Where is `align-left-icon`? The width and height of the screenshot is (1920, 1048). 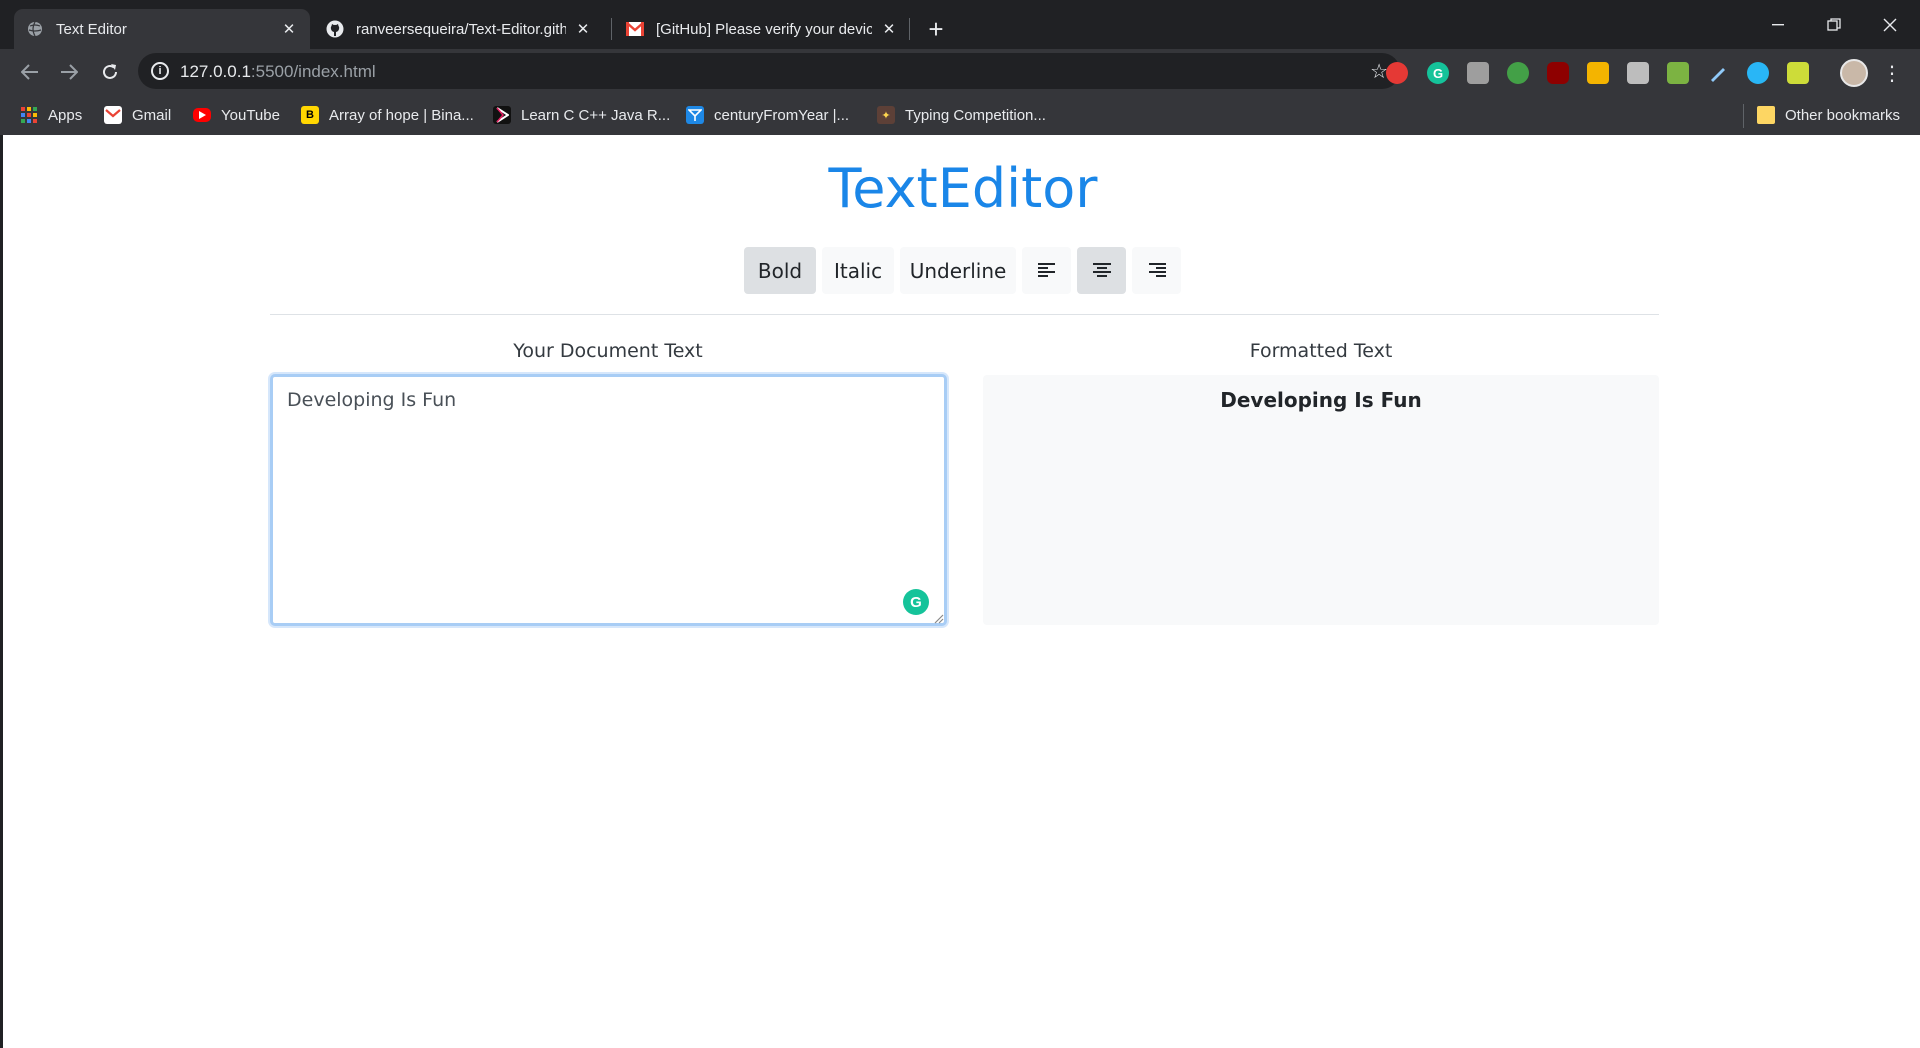
align-left-icon is located at coordinates (1046, 271).